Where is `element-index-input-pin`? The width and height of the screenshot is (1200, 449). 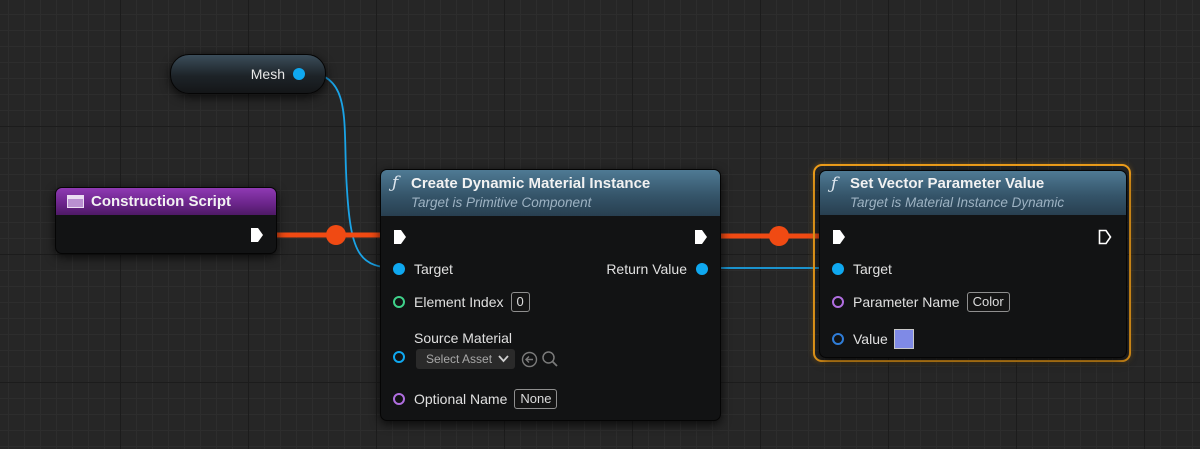
element-index-input-pin is located at coordinates (399, 302).